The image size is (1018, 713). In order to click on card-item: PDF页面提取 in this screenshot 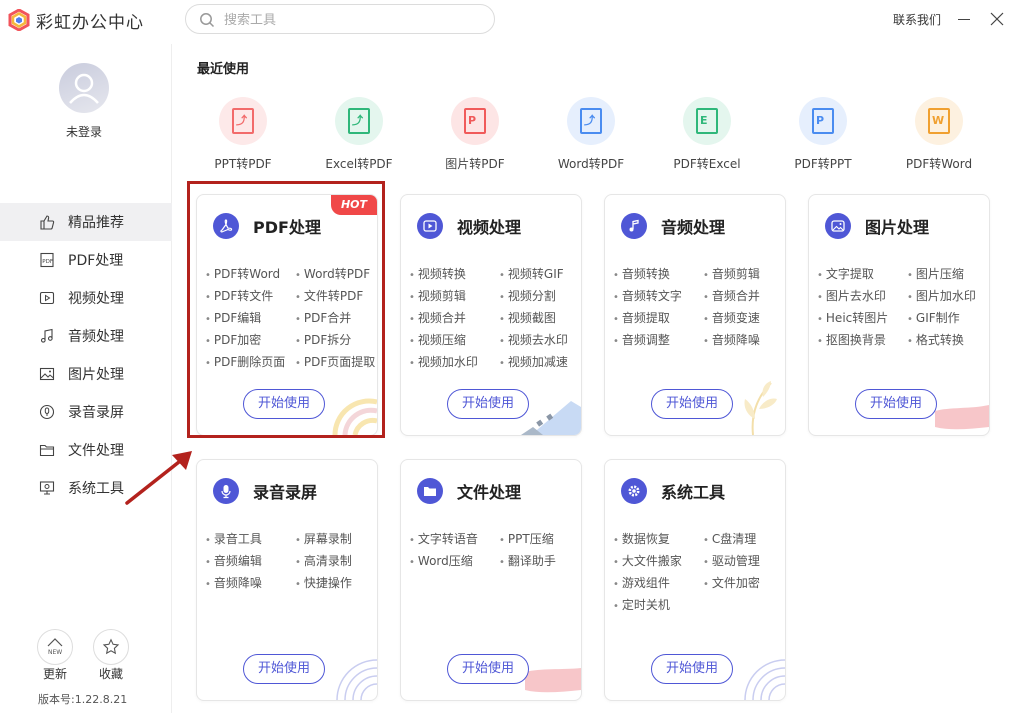, I will do `click(335, 364)`.